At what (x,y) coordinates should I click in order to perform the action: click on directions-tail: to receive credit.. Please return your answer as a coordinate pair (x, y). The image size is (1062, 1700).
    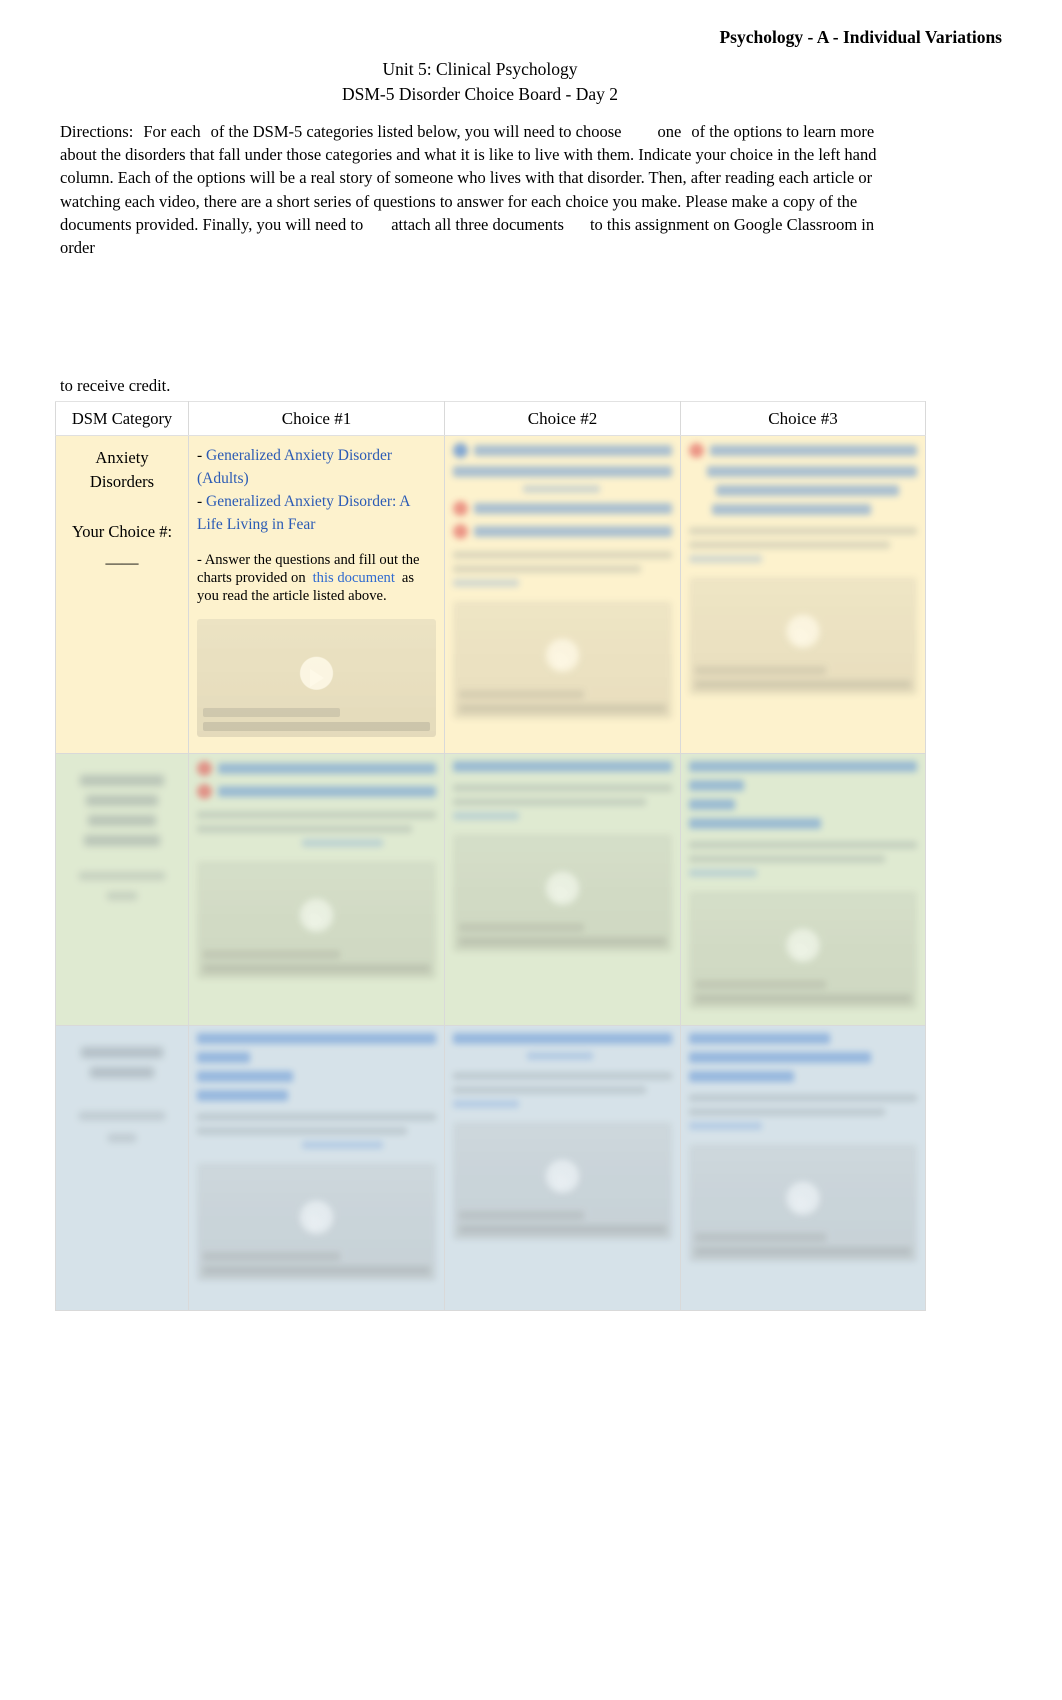
    Looking at the image, I should click on (115, 385).